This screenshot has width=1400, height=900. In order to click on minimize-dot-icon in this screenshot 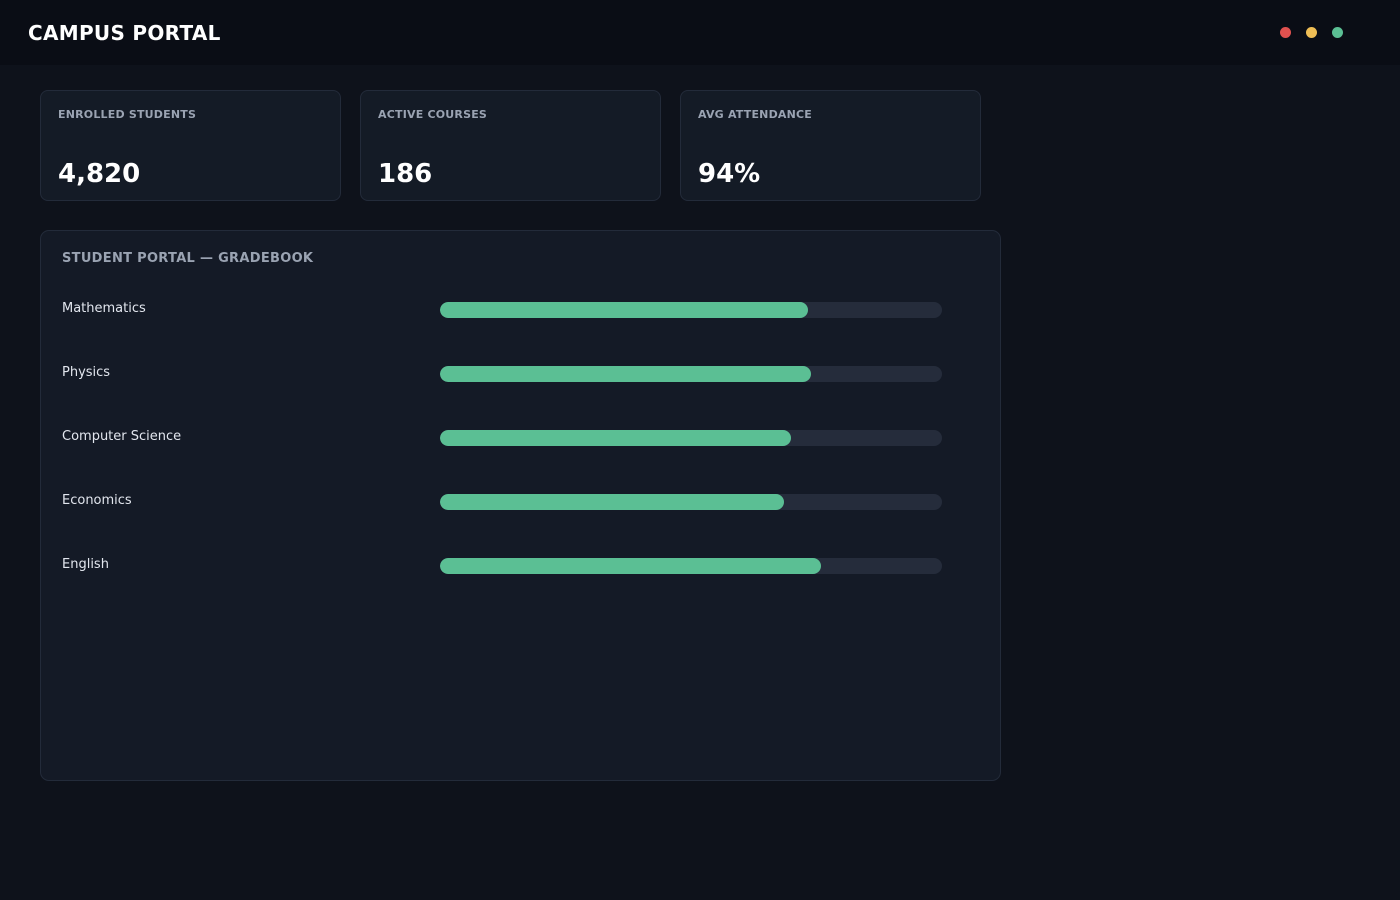, I will do `click(1311, 32)`.